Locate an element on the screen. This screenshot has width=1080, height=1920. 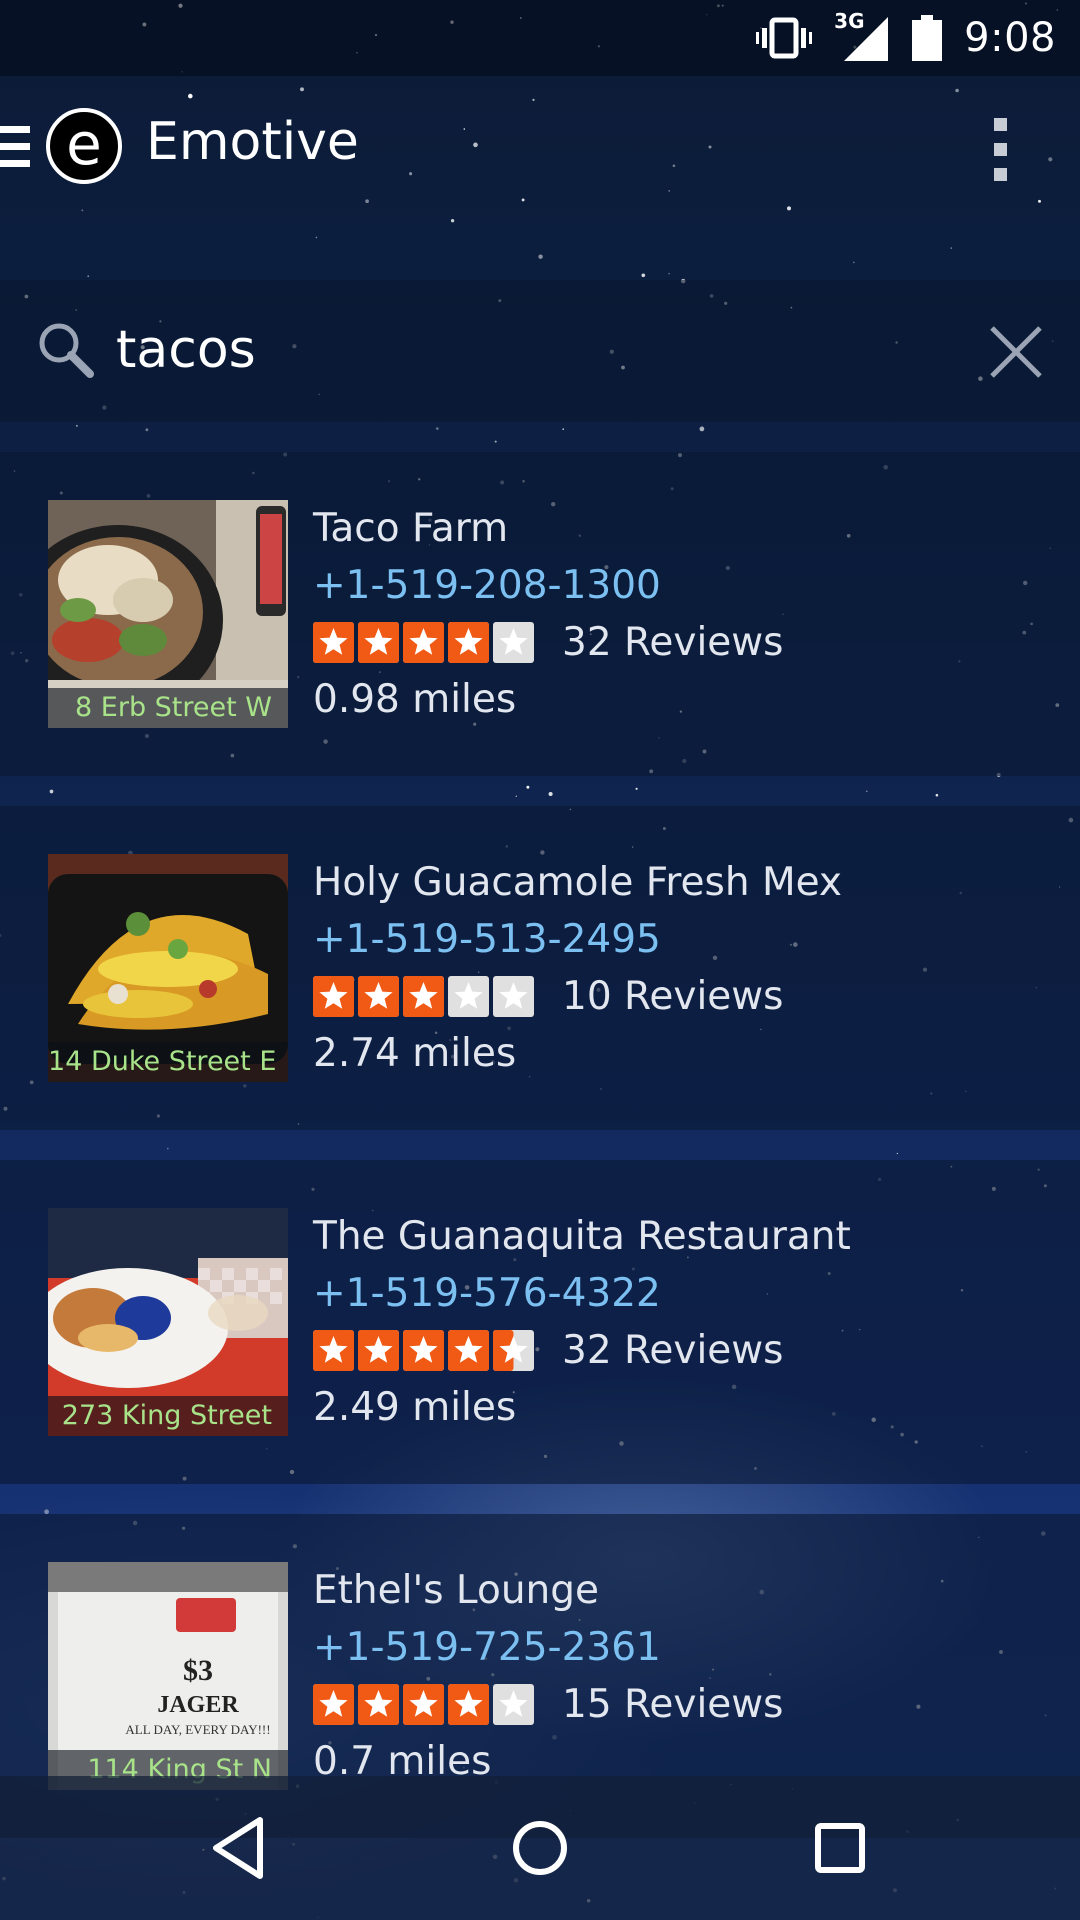
restaurant-name: Taco Farm is located at coordinates (683, 528).